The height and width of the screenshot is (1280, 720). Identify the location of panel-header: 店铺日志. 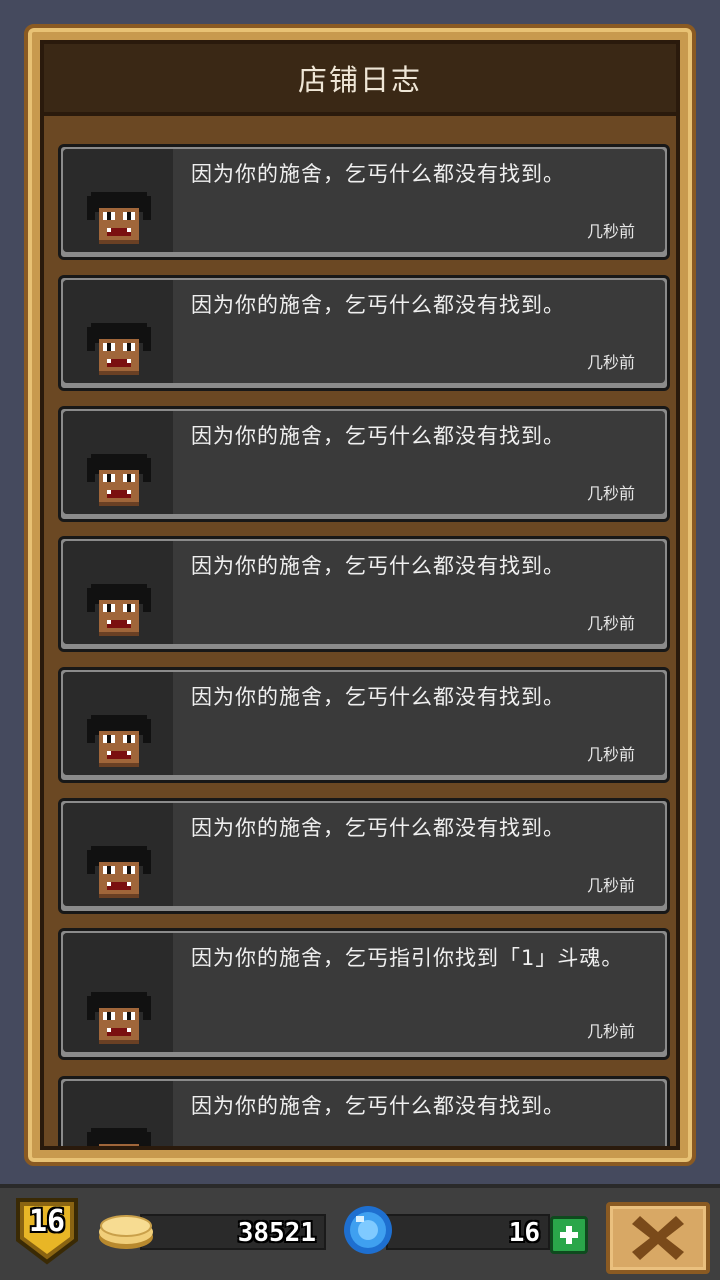
(360, 80).